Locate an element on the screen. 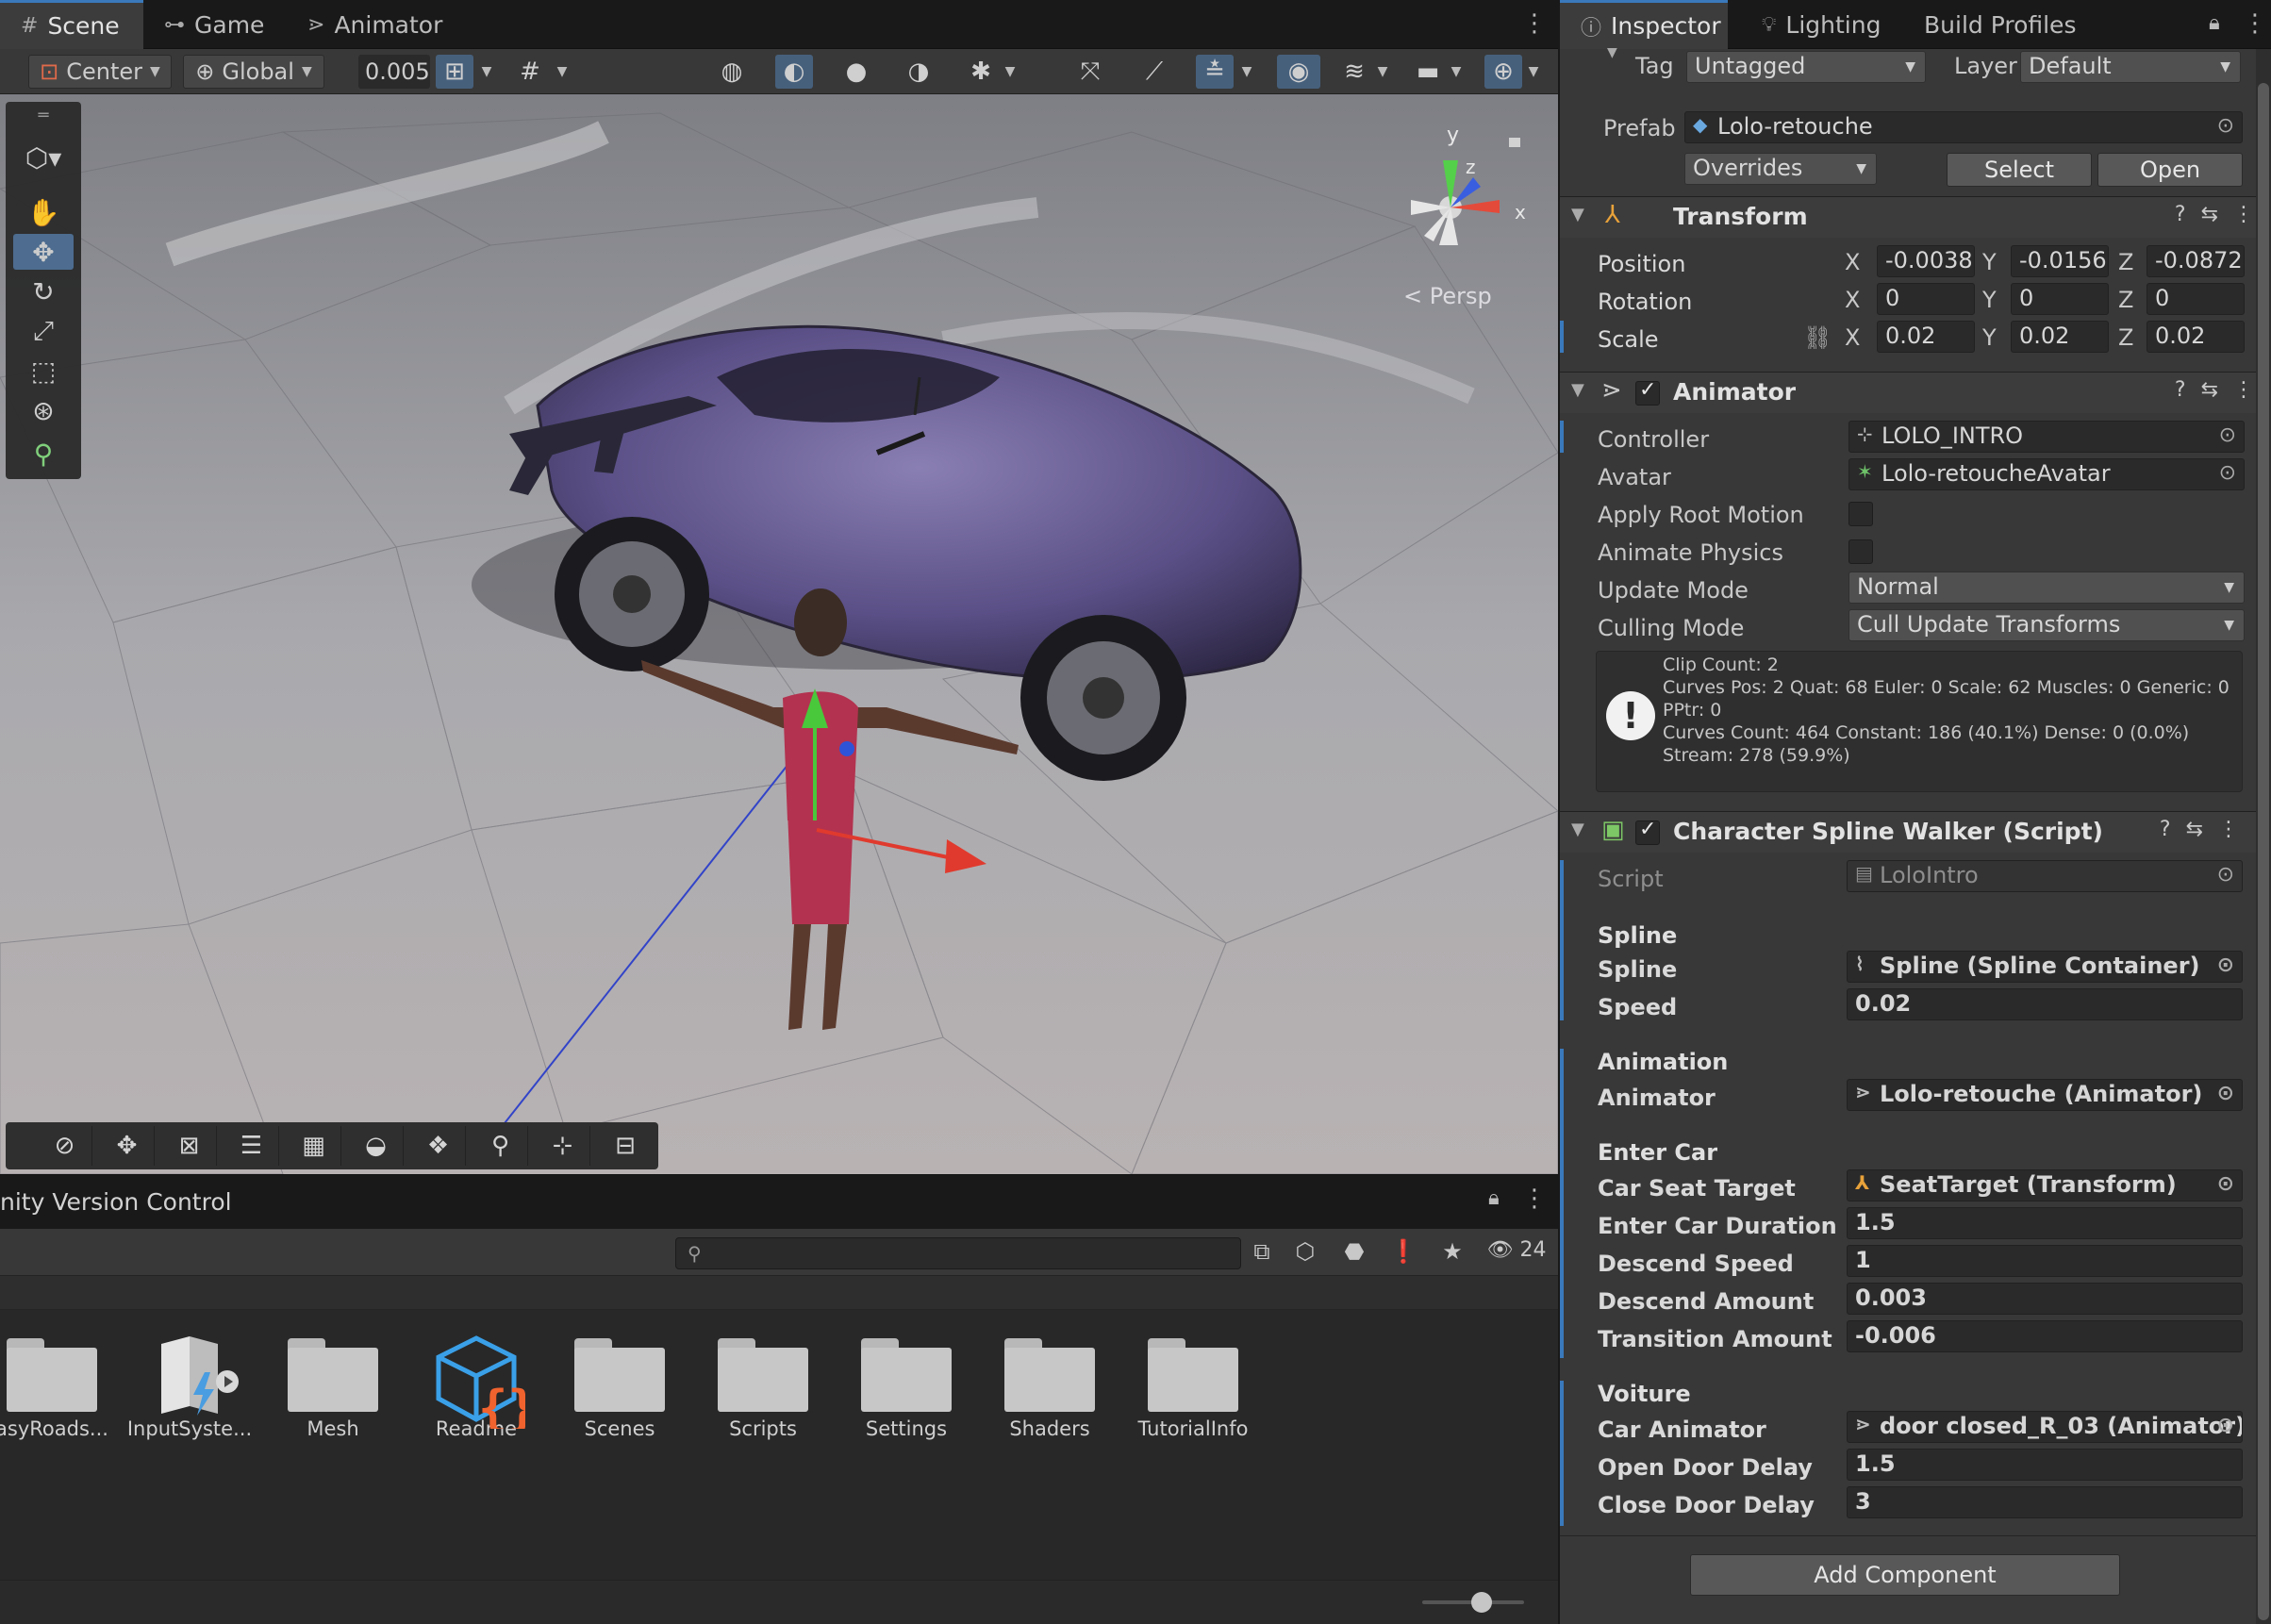 This screenshot has height=1624, width=2271. descend-speed-label: Descend Speed is located at coordinates (1696, 1264).